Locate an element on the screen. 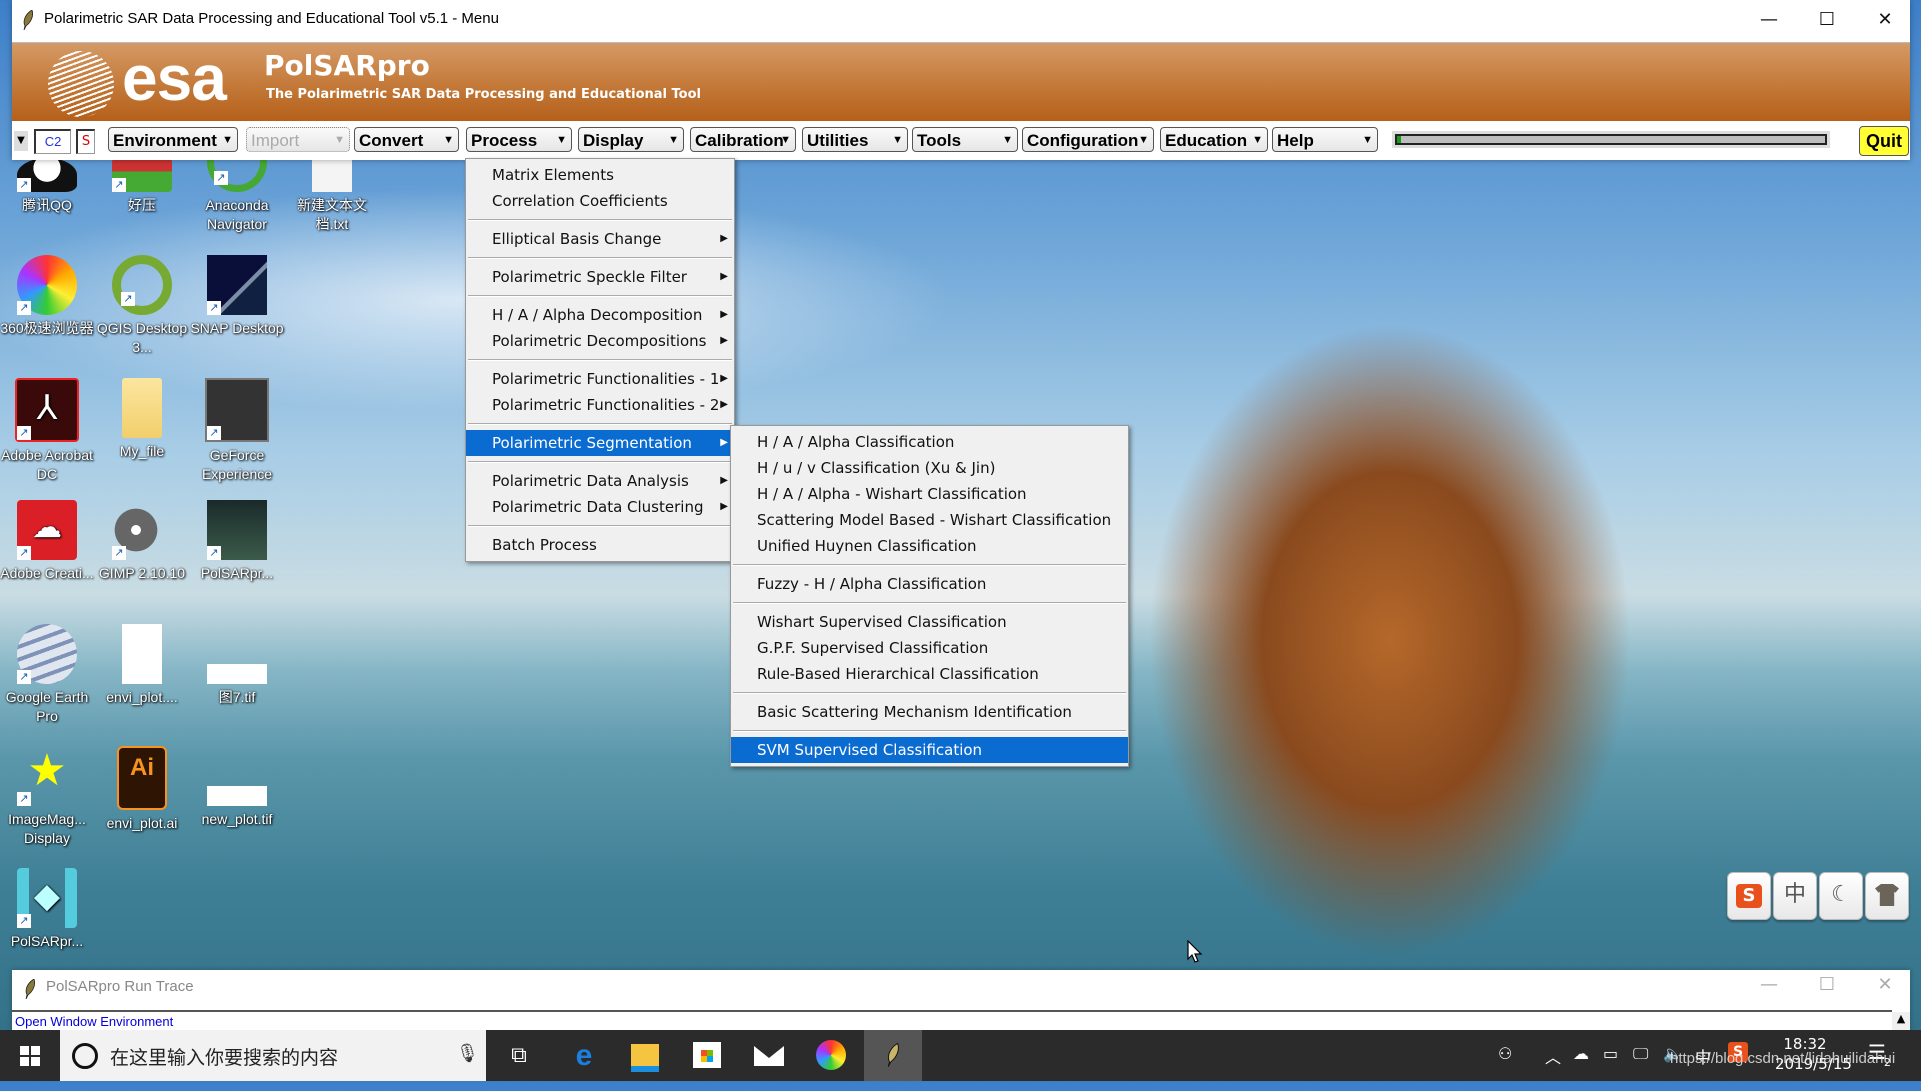 The height and width of the screenshot is (1091, 1921). menu-education: Education ▼ is located at coordinates (1214, 139).